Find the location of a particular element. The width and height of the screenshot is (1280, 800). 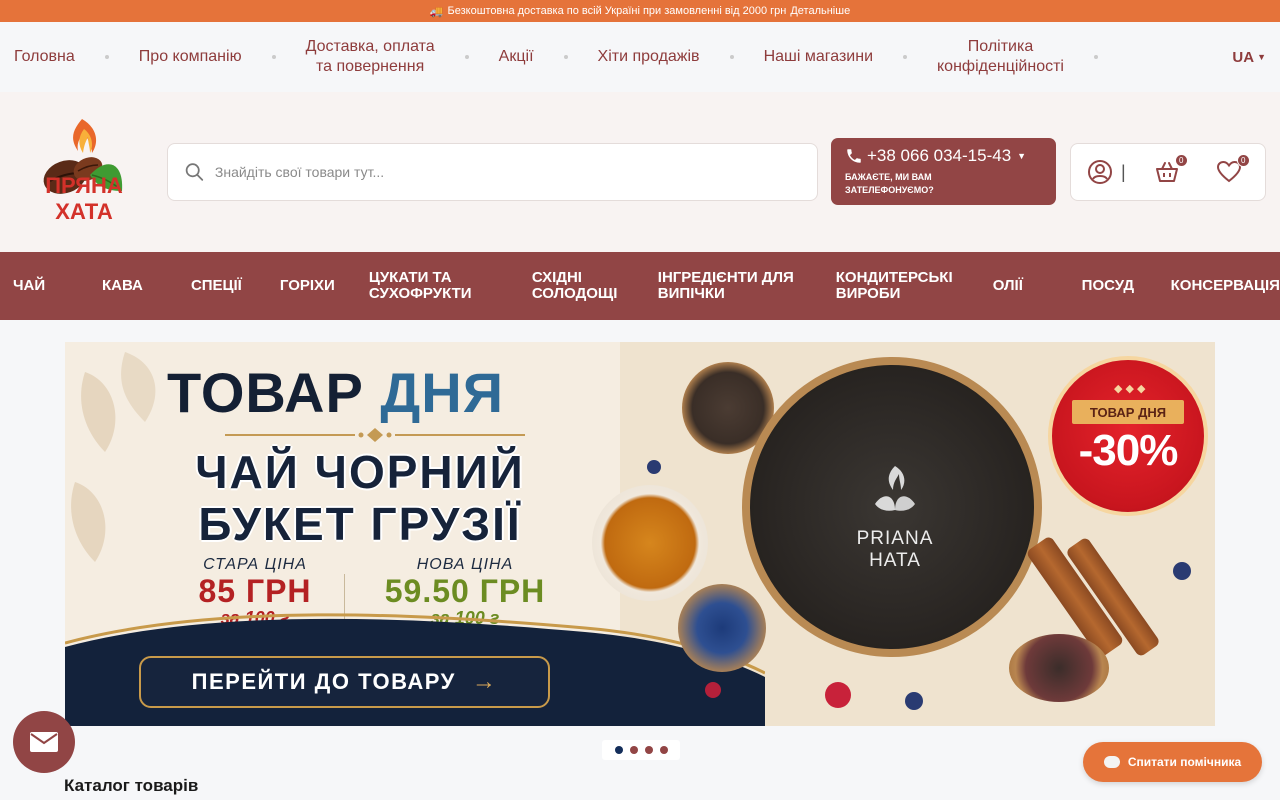

cart-button: 0 is located at coordinates (1171, 169).